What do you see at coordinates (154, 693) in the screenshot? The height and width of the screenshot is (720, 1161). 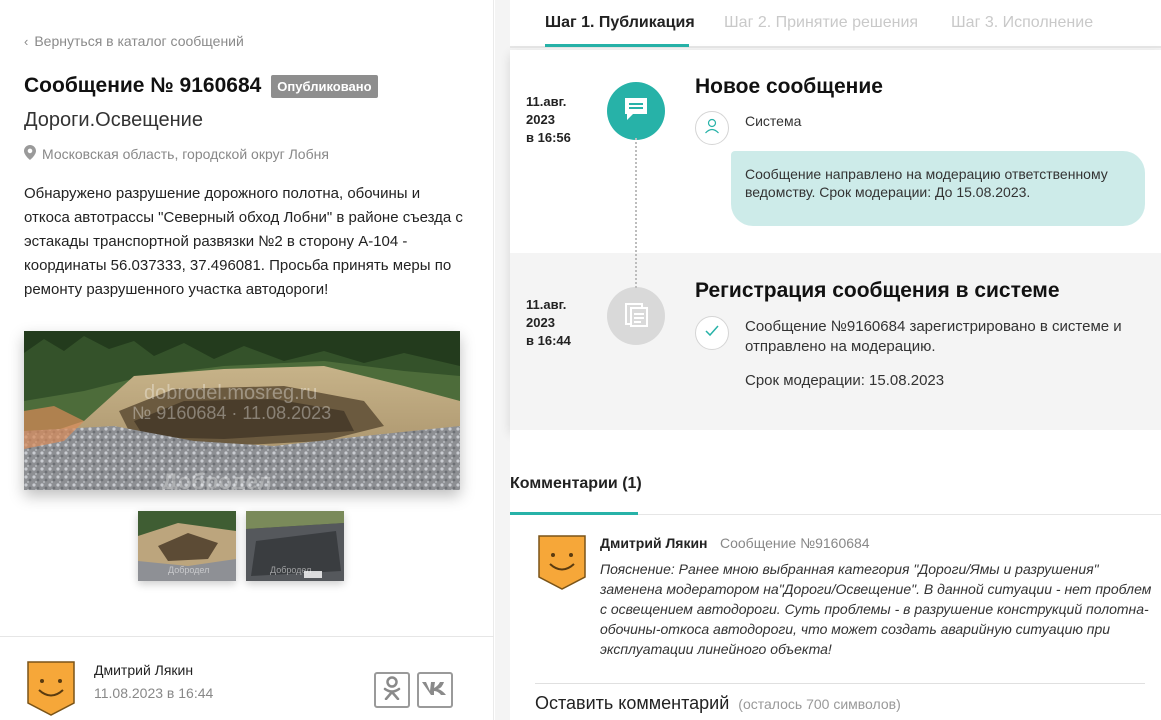 I see `author-date: 11.08.2023 в 16:44` at bounding box center [154, 693].